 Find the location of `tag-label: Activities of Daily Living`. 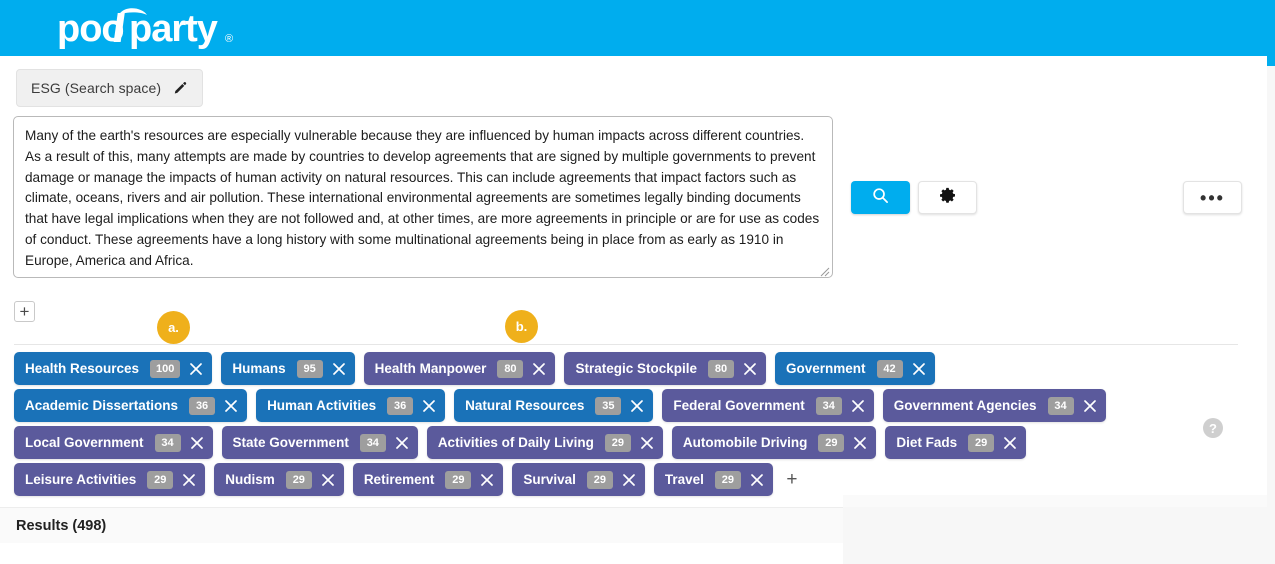

tag-label: Activities of Daily Living is located at coordinates (515, 442).